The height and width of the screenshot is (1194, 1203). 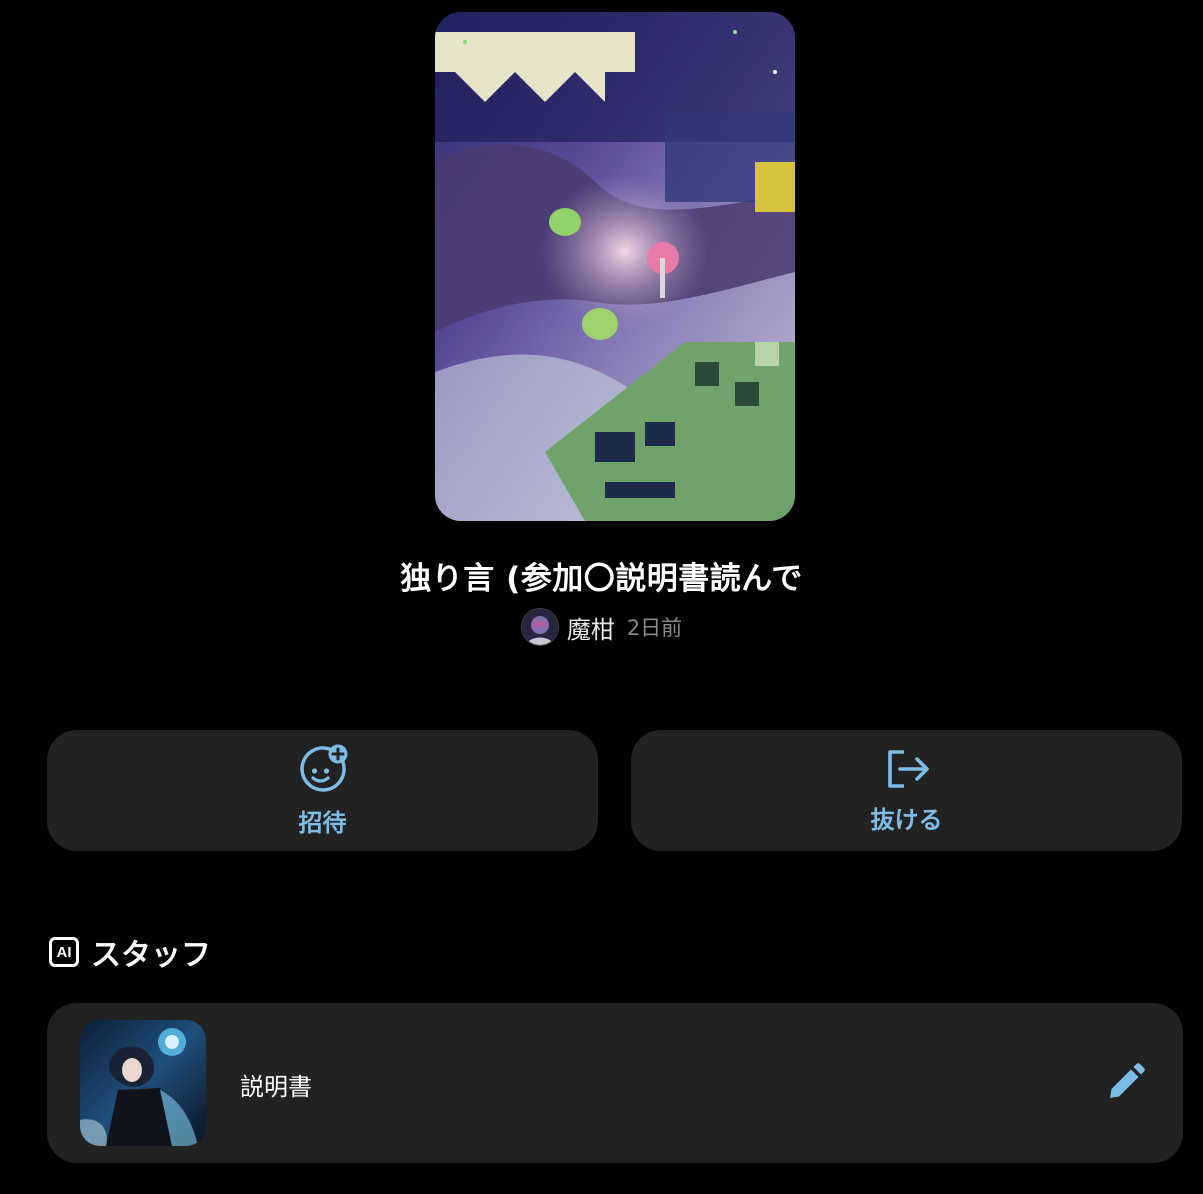 I want to click on invite-button: 招待, so click(x=322, y=790).